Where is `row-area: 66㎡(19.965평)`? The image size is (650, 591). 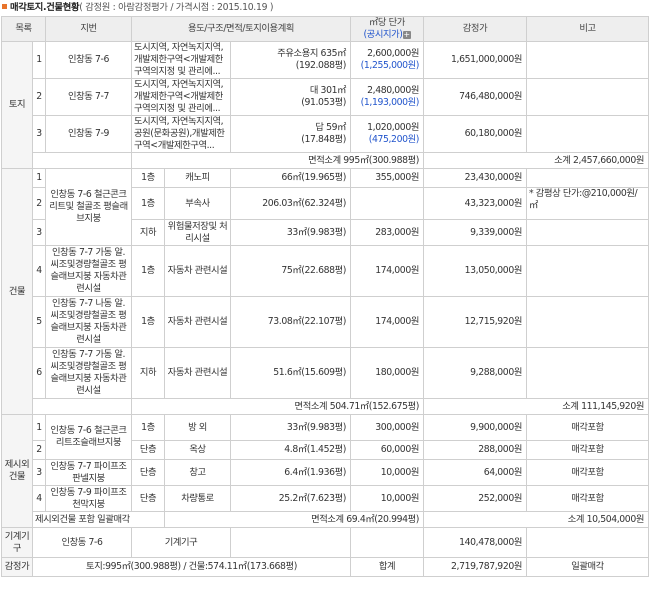
row-area: 66㎡(19.965평) is located at coordinates (290, 178).